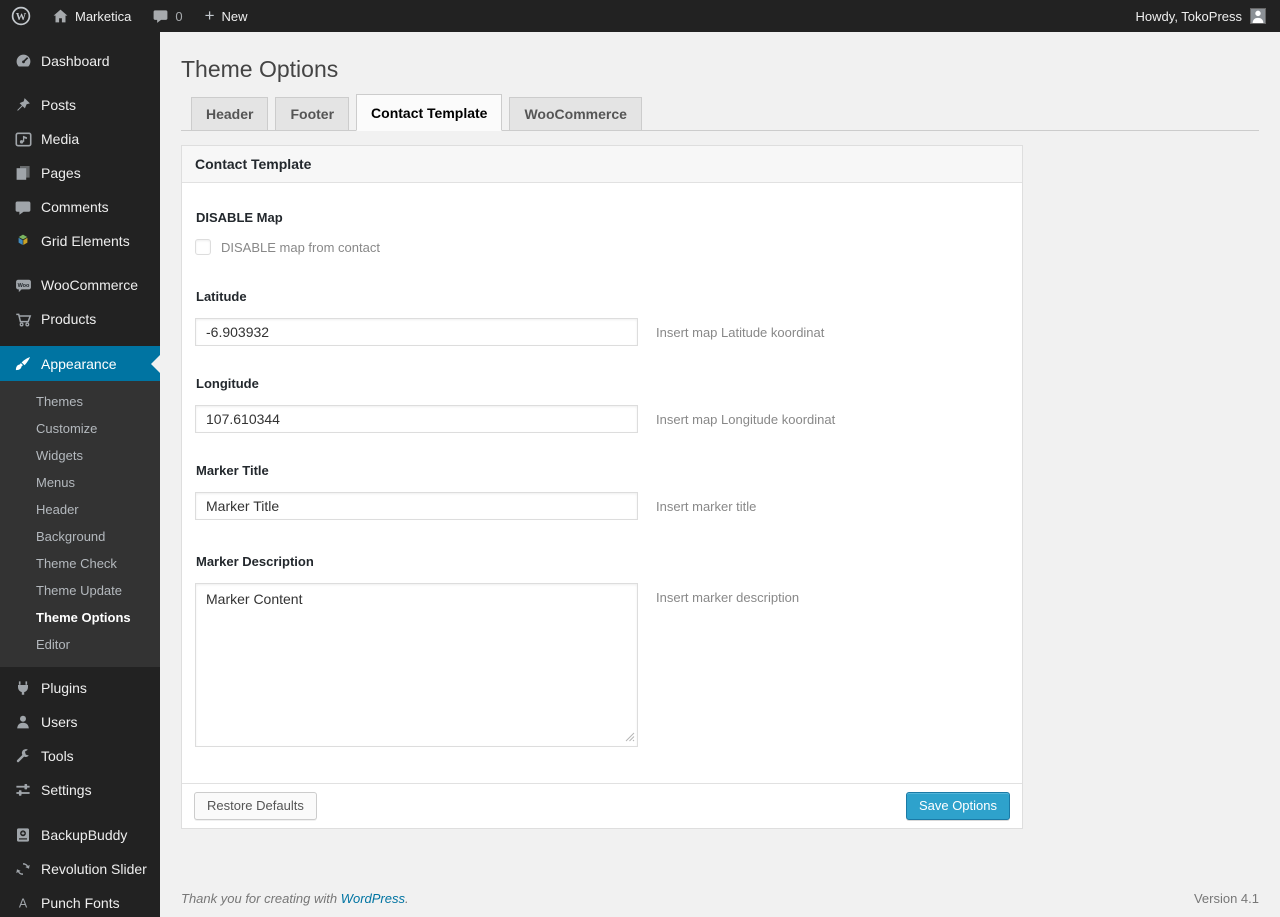  Describe the element at coordinates (209, 15) in the screenshot. I see `plus-icon: +` at that location.